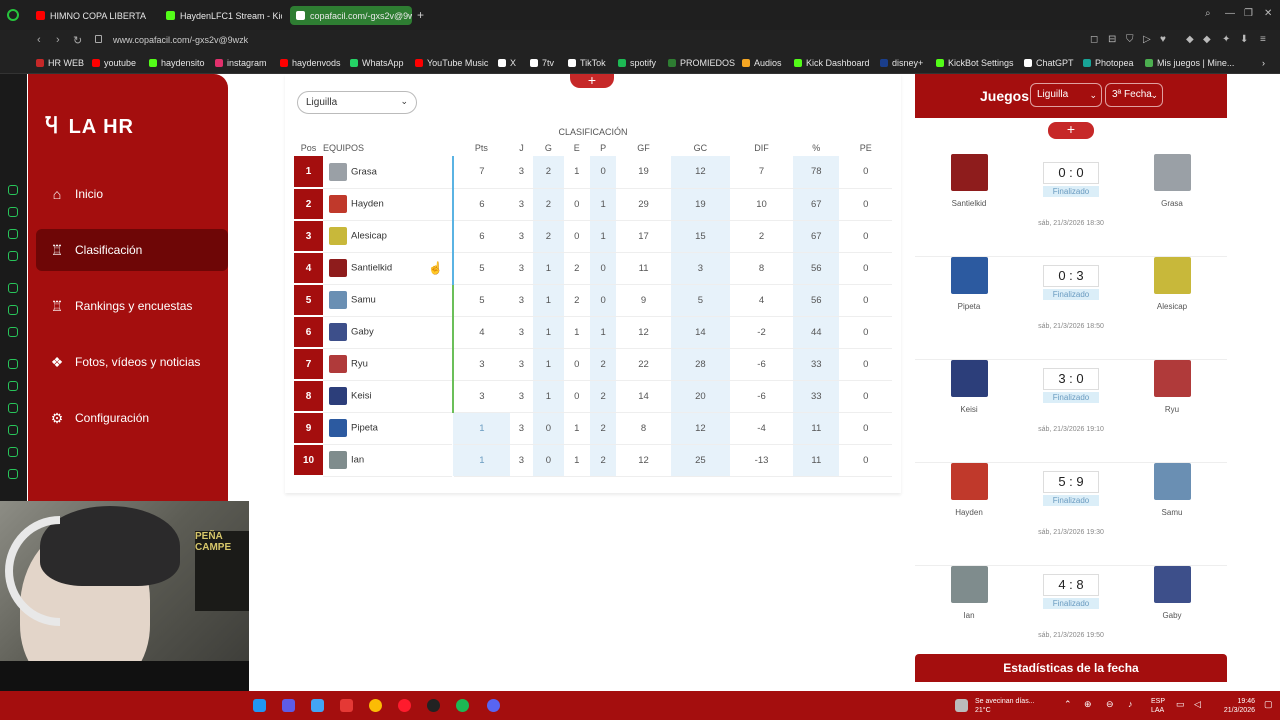  I want to click on menu-icon: ≡, so click(1263, 39).